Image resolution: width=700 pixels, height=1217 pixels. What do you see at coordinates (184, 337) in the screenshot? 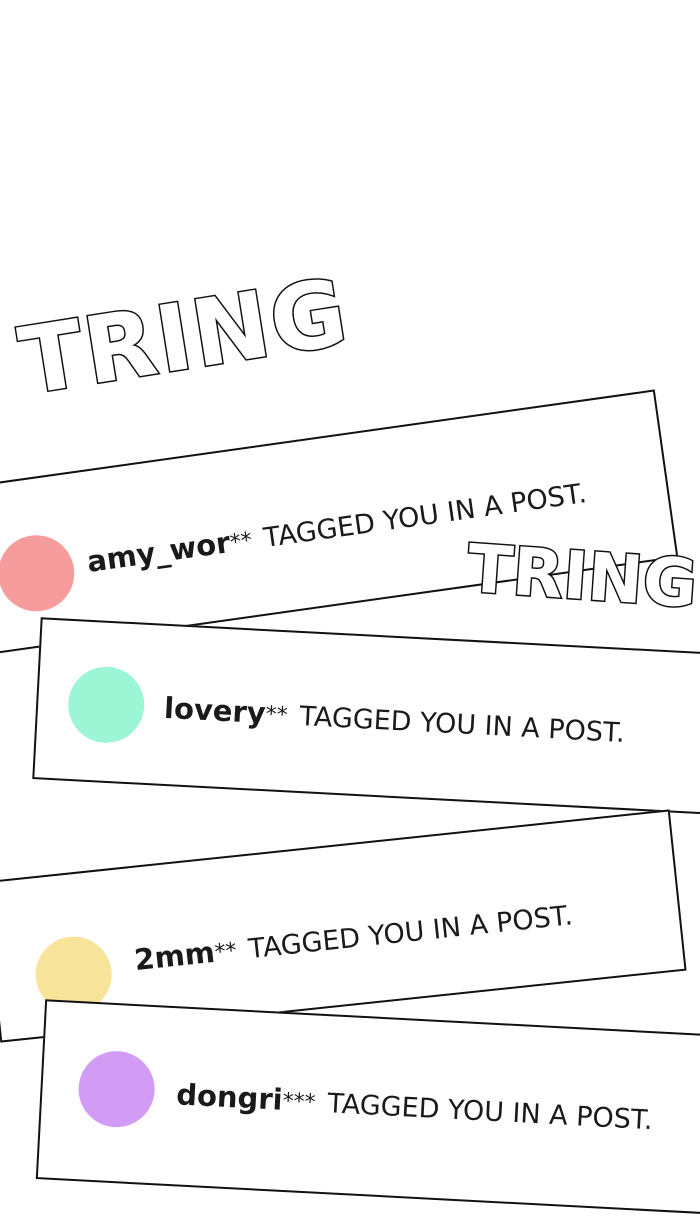
I see `sfx-tring-top: TRING` at bounding box center [184, 337].